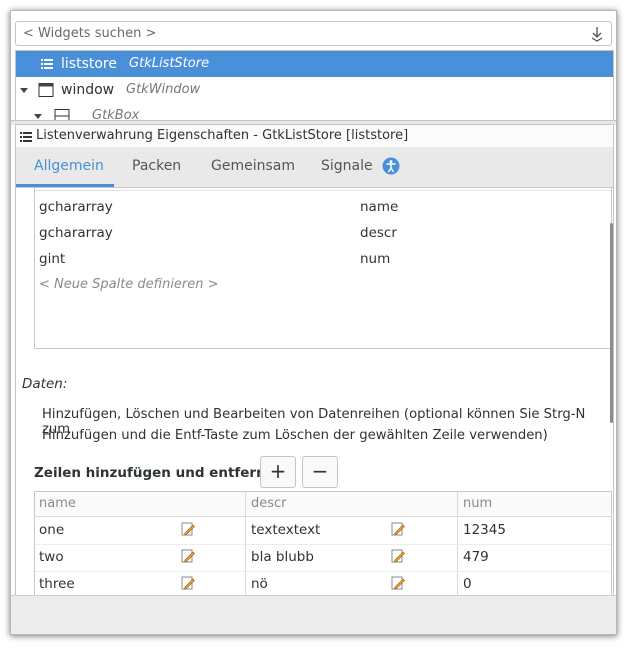 The width and height of the screenshot is (634, 653). Describe the element at coordinates (313, 614) in the screenshot. I see `bottom-bar` at that location.